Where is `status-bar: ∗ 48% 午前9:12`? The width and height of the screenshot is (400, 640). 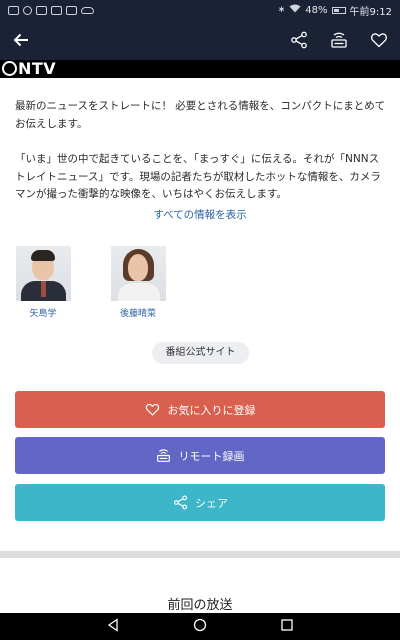 status-bar: ∗ 48% 午前9:12 is located at coordinates (200, 10).